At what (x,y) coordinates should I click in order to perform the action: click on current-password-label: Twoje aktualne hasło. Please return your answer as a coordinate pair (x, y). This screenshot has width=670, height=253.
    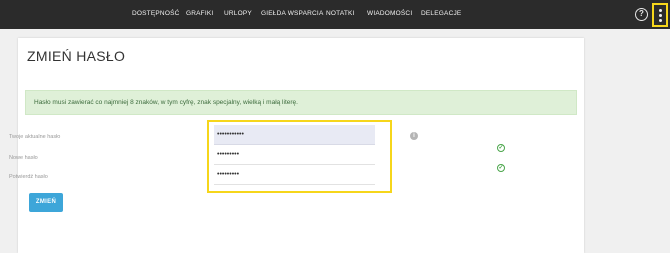
    Looking at the image, I should click on (35, 137).